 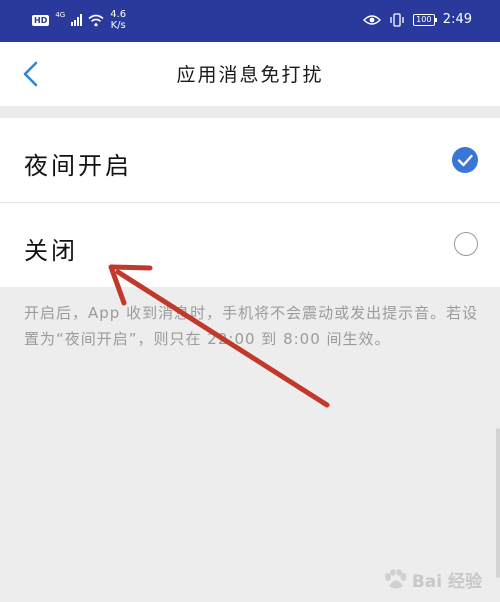 I want to click on radio-unchecked-icon, so click(x=466, y=244).